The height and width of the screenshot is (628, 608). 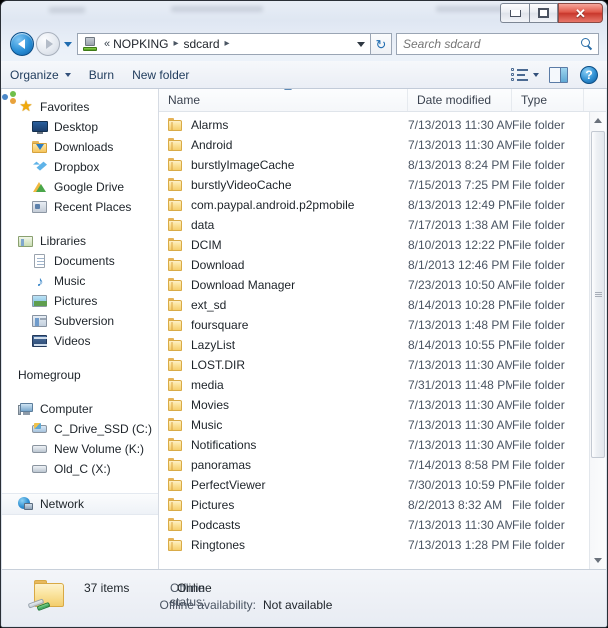 I want to click on cell-name: media, so click(x=283, y=385).